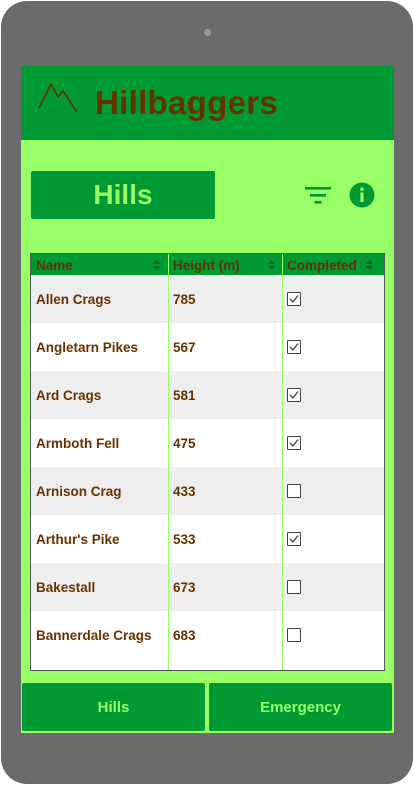  What do you see at coordinates (69, 395) in the screenshot?
I see `hill-name: Ard Crags` at bounding box center [69, 395].